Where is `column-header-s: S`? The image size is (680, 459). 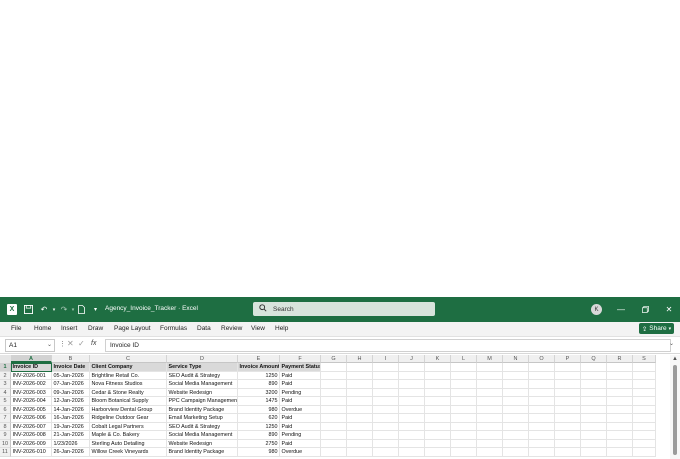 column-header-s: S is located at coordinates (644, 359).